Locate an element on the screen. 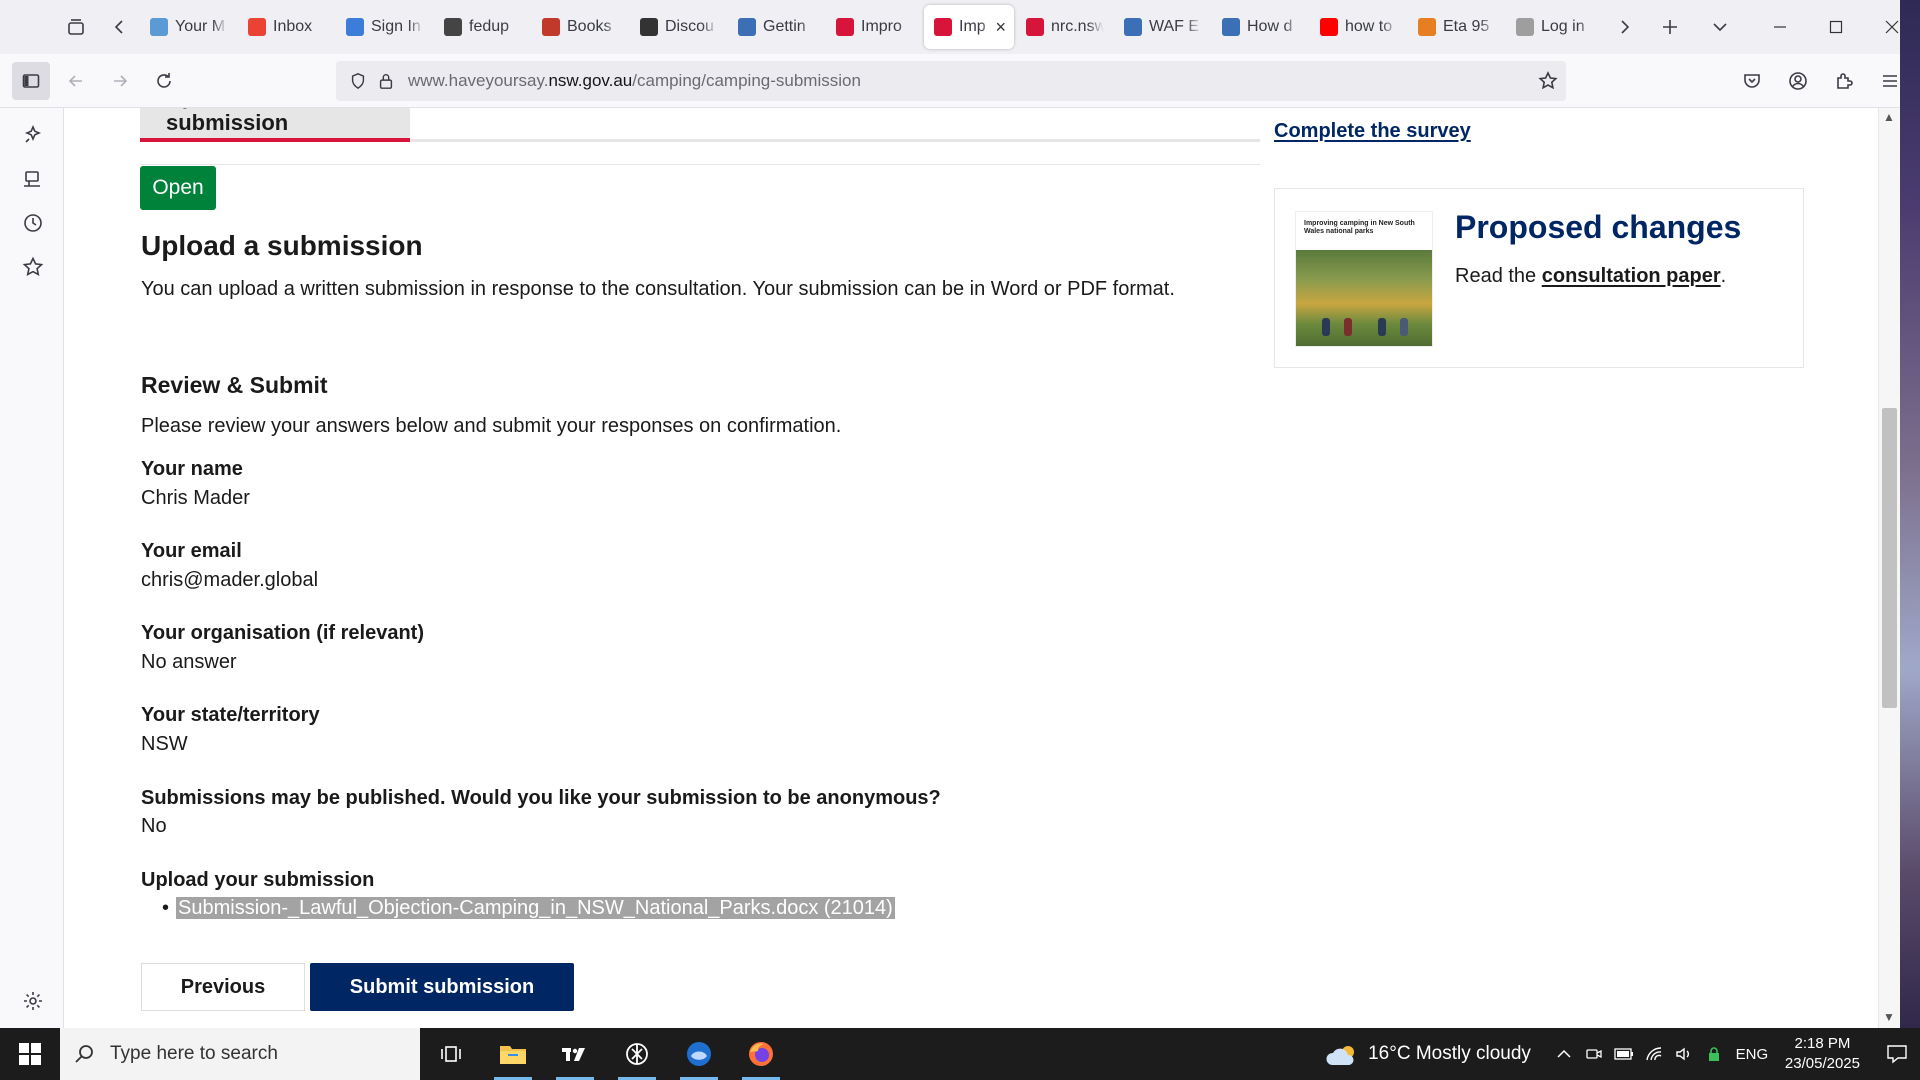  browser-tab: Sign In is located at coordinates (384, 27).